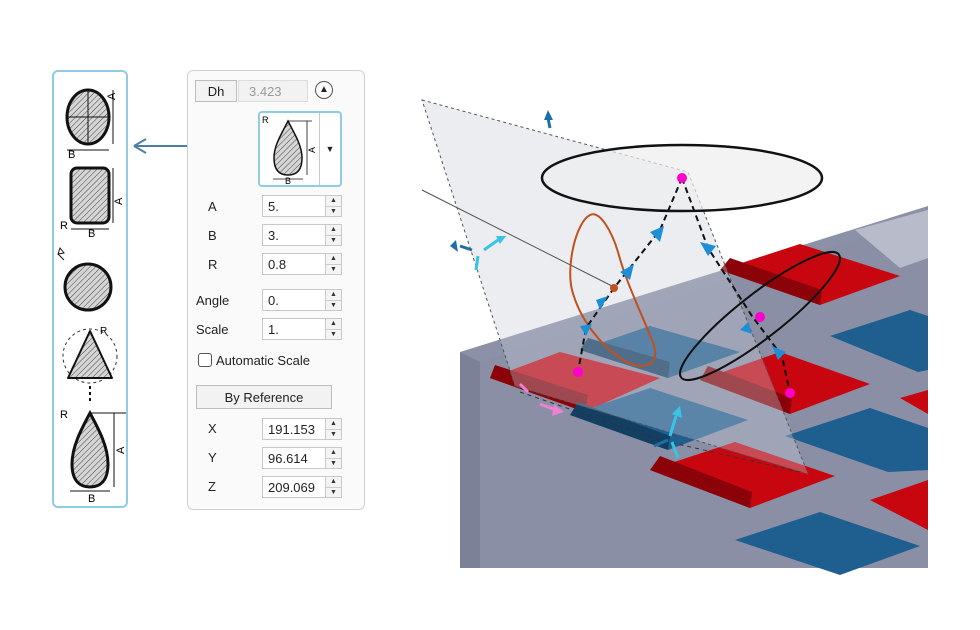 Image resolution: width=980 pixels, height=630 pixels. Describe the element at coordinates (294, 235) in the screenshot. I see `b-input: 3.` at that location.